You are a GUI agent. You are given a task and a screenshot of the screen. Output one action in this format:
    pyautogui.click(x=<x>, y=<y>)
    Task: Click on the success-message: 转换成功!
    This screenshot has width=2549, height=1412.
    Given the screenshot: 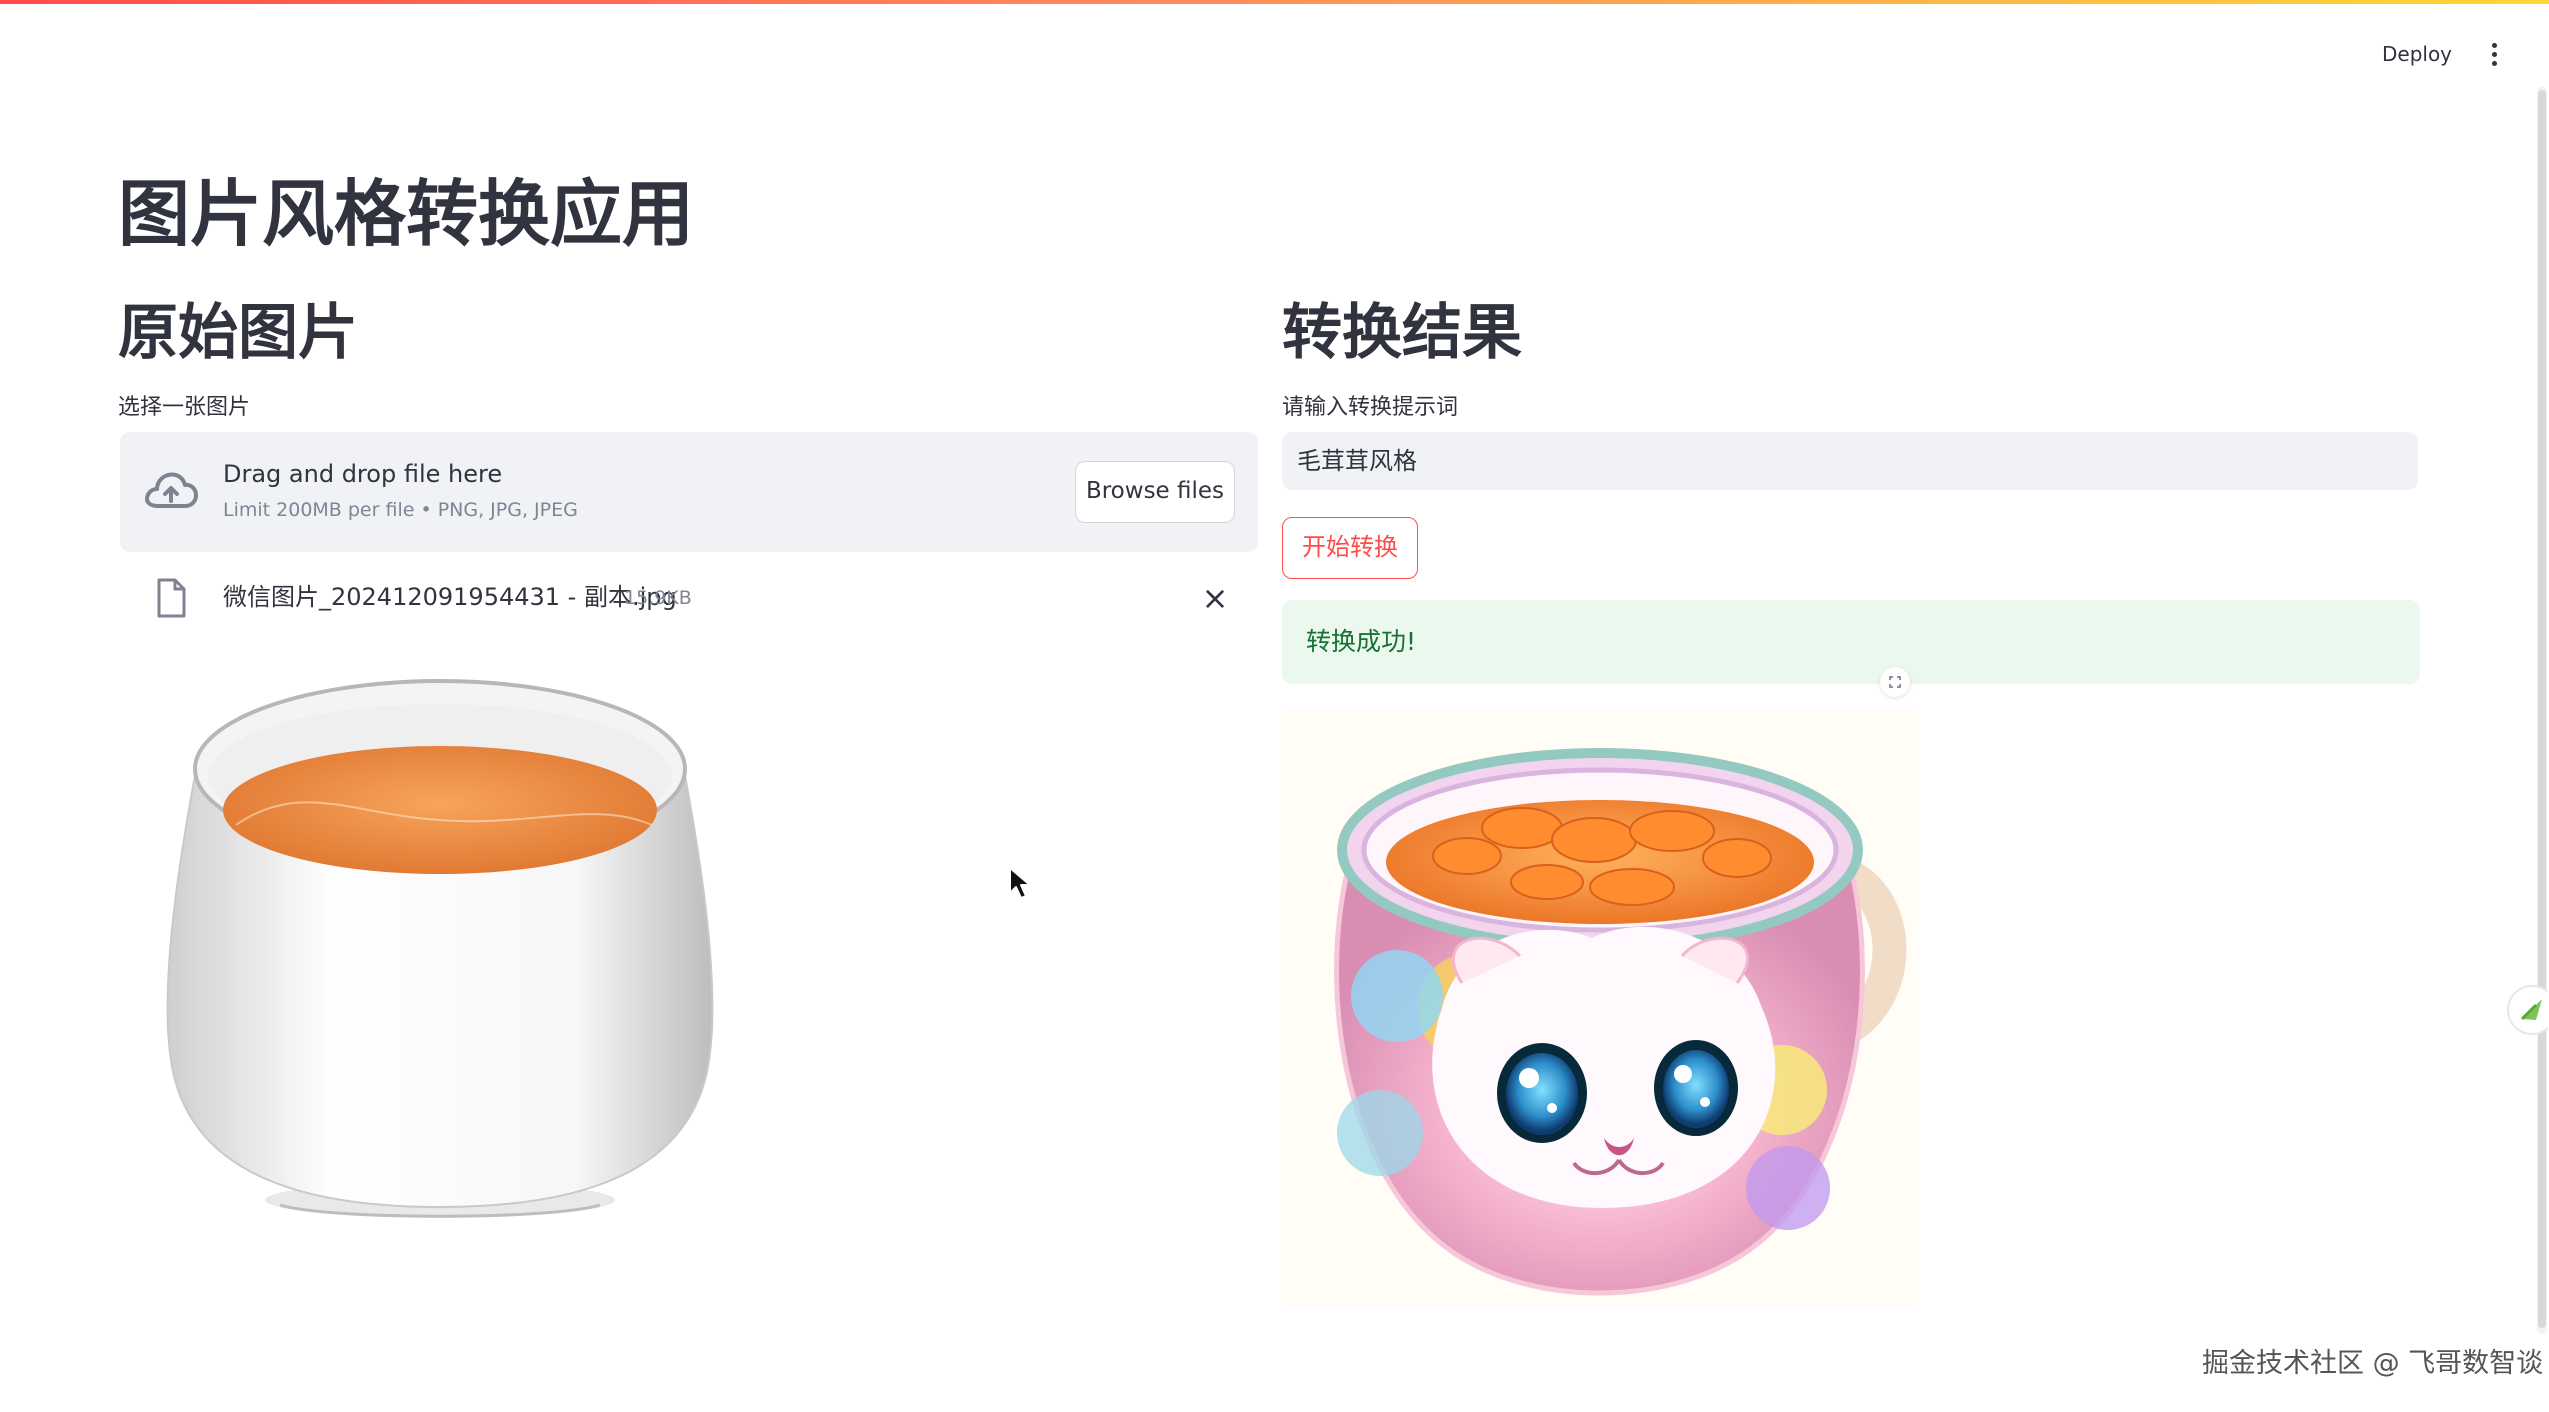 What is the action you would take?
    pyautogui.click(x=1851, y=642)
    